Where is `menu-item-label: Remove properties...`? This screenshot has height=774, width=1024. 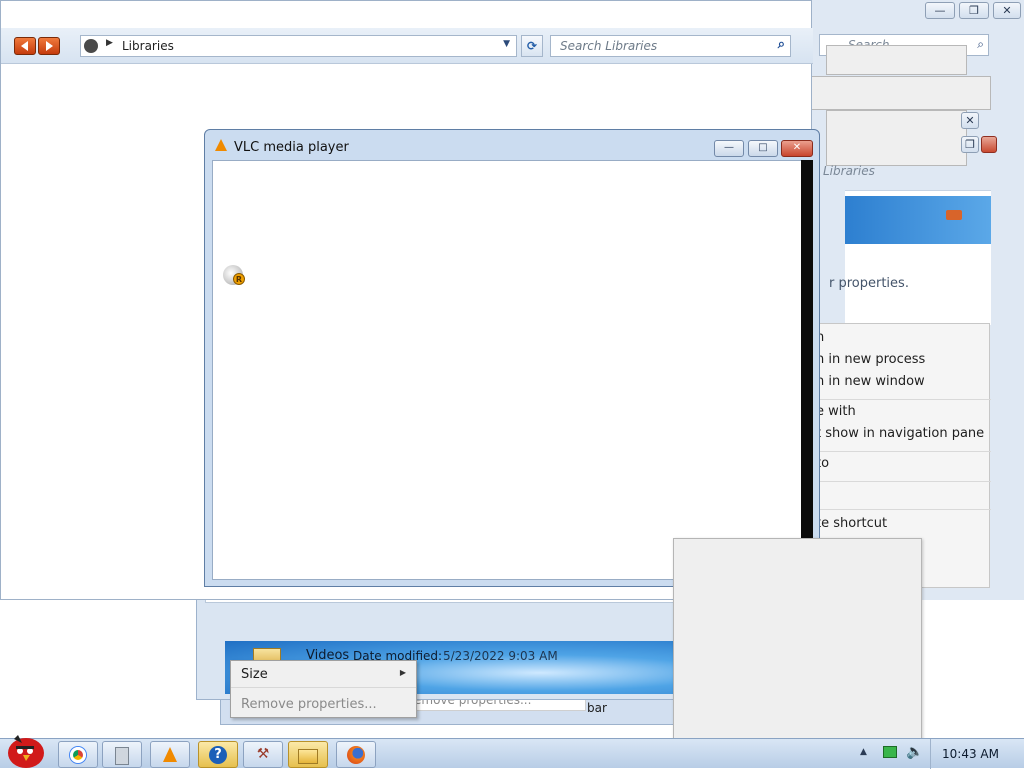
menu-item-label: Remove properties... is located at coordinates (309, 704).